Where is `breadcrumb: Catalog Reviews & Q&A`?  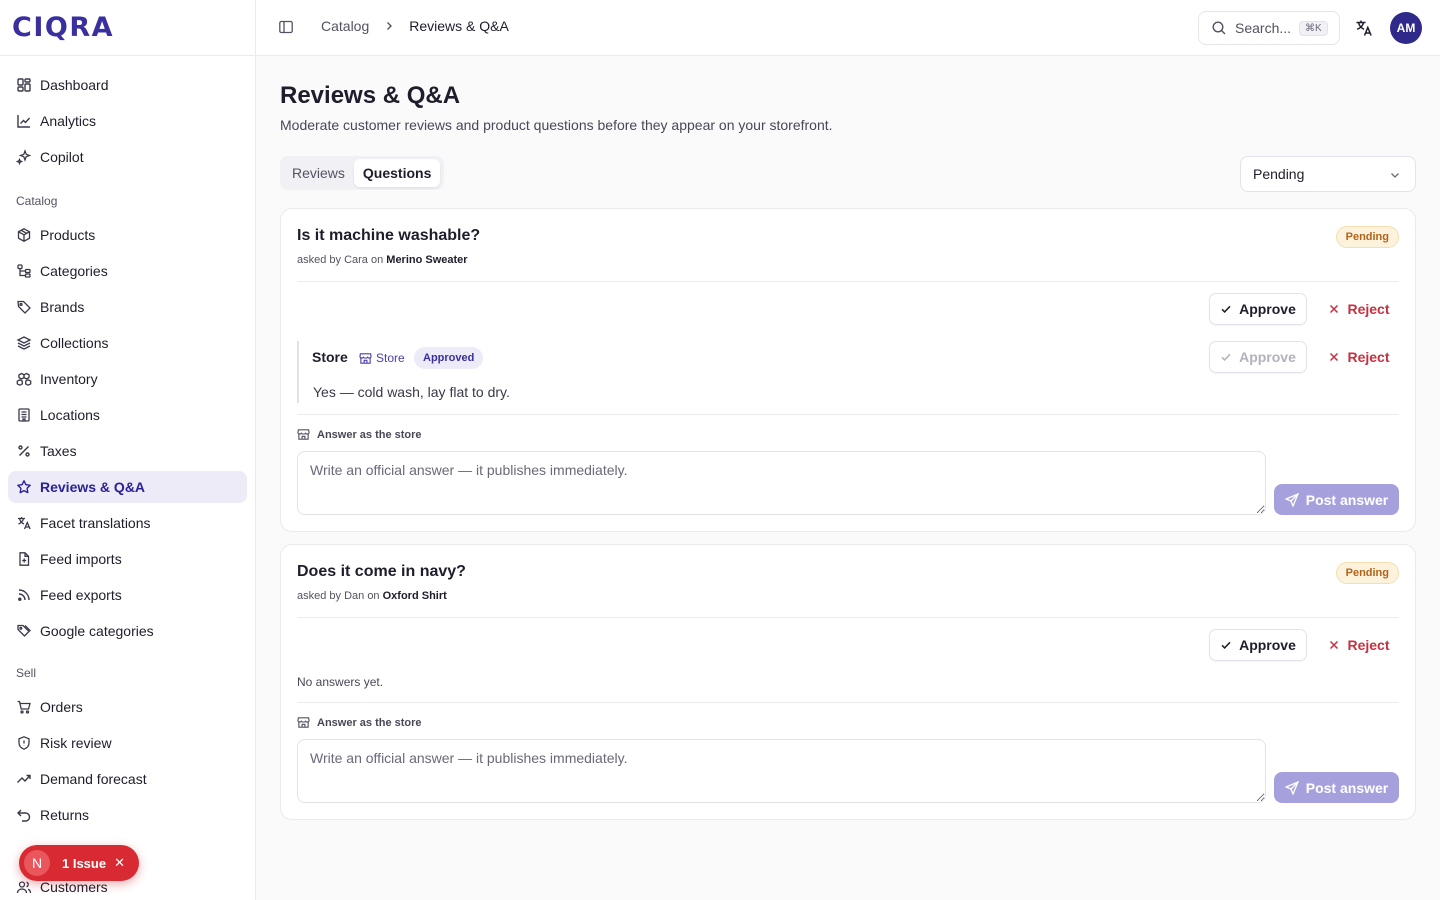 breadcrumb: Catalog Reviews & Q&A is located at coordinates (415, 26).